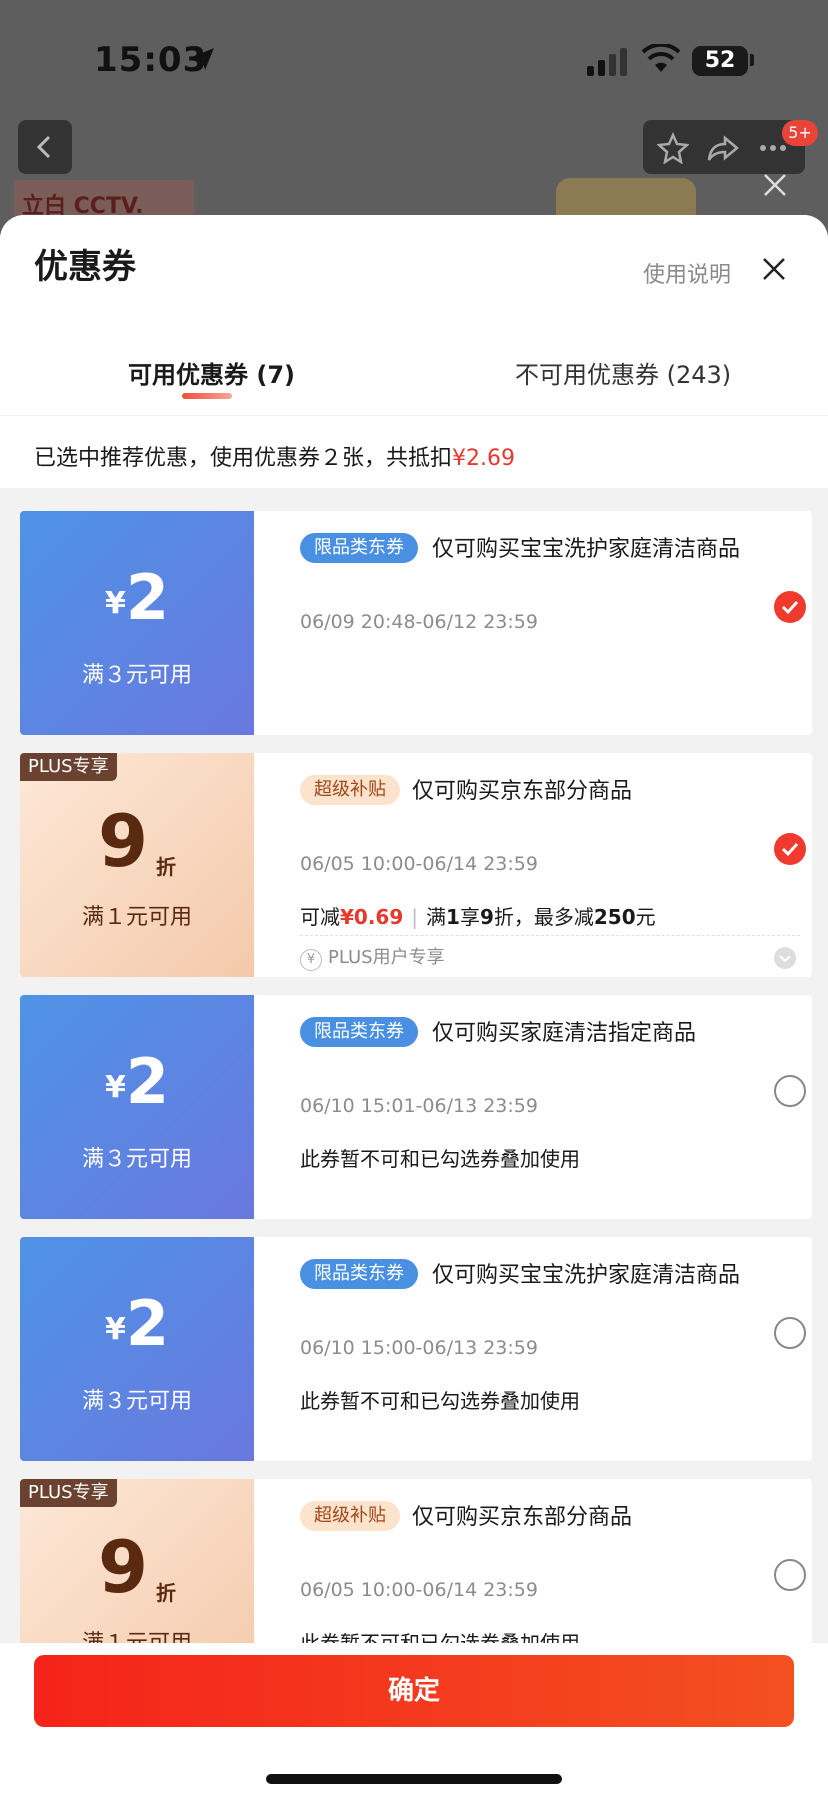 The image size is (828, 1800). I want to click on plus-user-row: ¥ PLUS用户专享, so click(372, 957).